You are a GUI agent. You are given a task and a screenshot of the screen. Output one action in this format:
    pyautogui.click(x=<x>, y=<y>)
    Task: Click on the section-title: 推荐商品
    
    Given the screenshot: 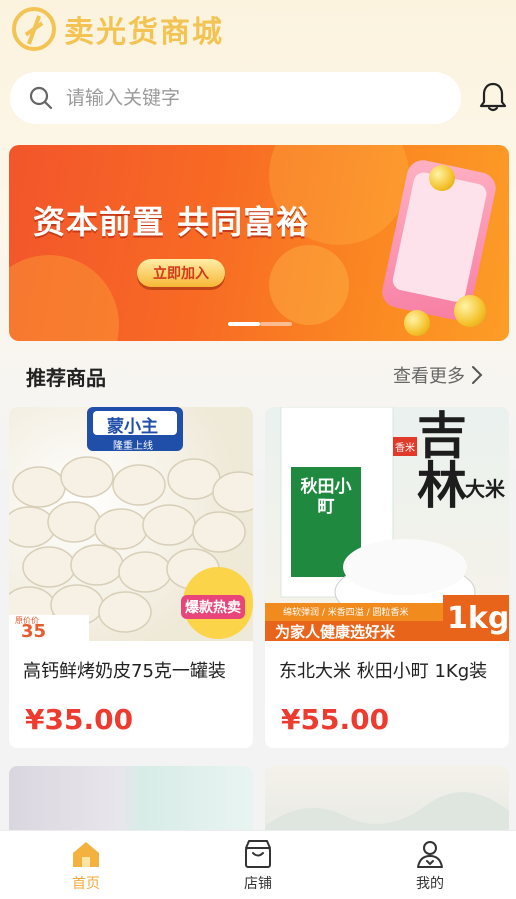 What is the action you would take?
    pyautogui.click(x=66, y=378)
    